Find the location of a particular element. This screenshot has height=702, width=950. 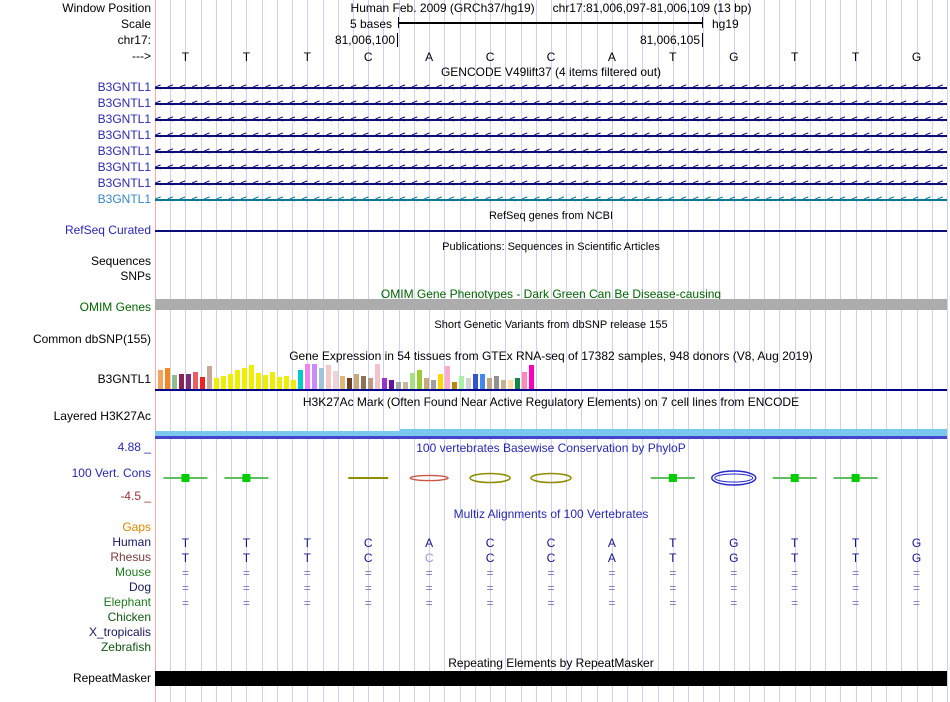

multiz-alignment-row-rhesus: TTTCCCCATGTTG is located at coordinates (551, 558).